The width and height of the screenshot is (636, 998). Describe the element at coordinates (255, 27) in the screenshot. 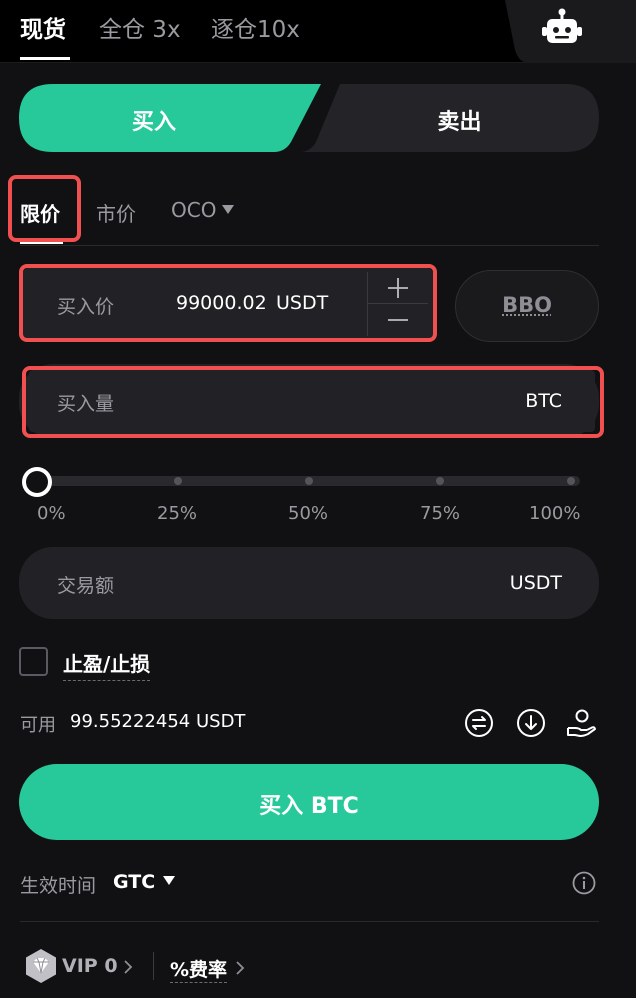

I see `tab-isolated-margin: 逐仓10x` at that location.